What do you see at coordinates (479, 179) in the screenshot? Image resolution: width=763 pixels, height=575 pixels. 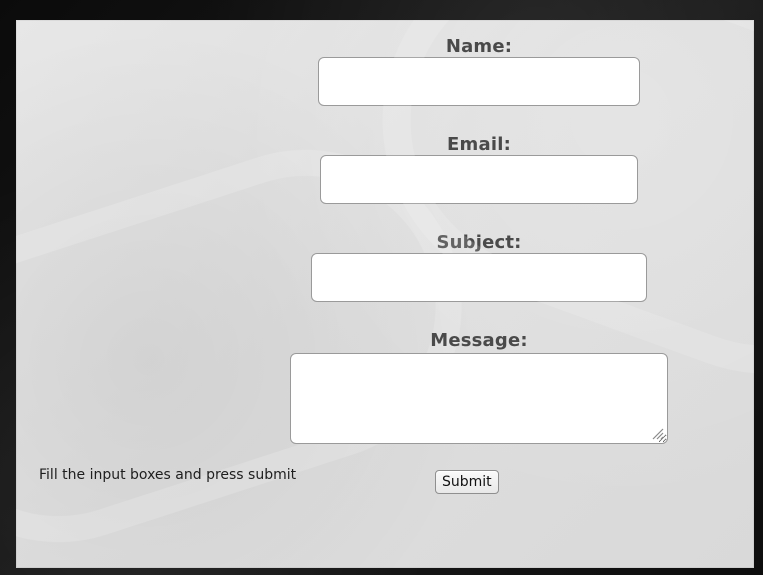 I see `email-input` at bounding box center [479, 179].